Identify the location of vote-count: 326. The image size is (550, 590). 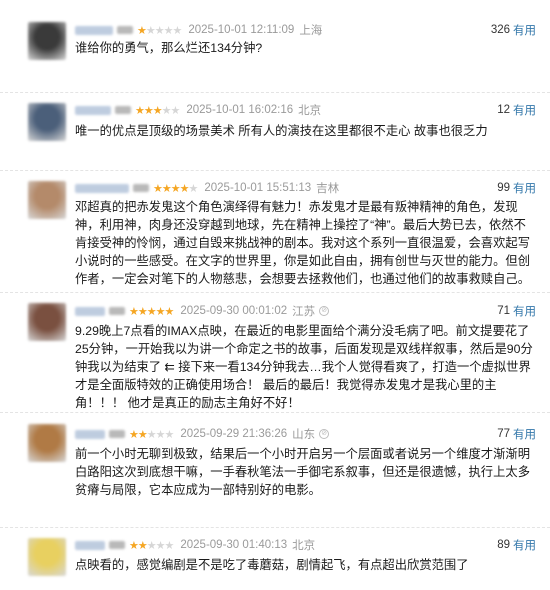
(500, 30).